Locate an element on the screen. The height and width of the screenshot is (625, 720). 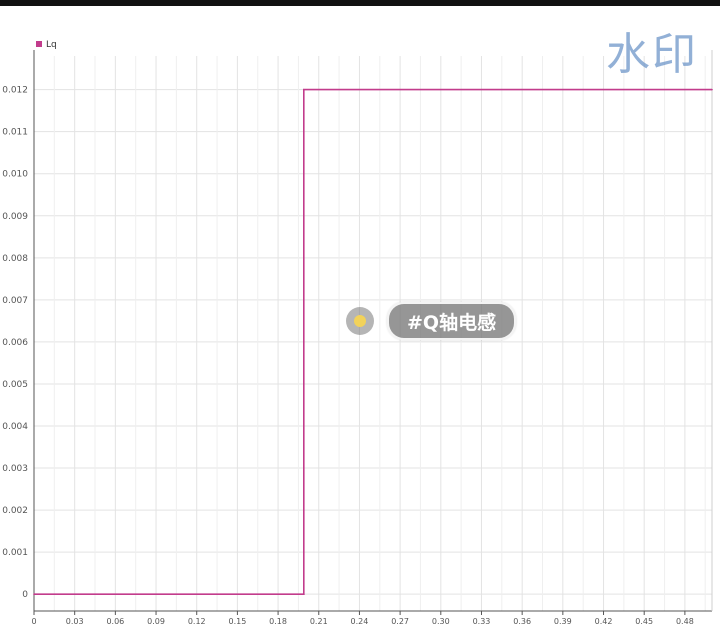
x-tick-label: 0.18 is located at coordinates (278, 621).